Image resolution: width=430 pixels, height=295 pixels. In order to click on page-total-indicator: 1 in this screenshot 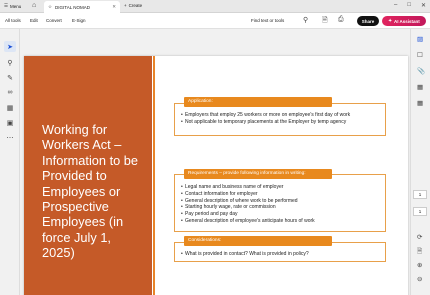, I will do `click(420, 211)`.